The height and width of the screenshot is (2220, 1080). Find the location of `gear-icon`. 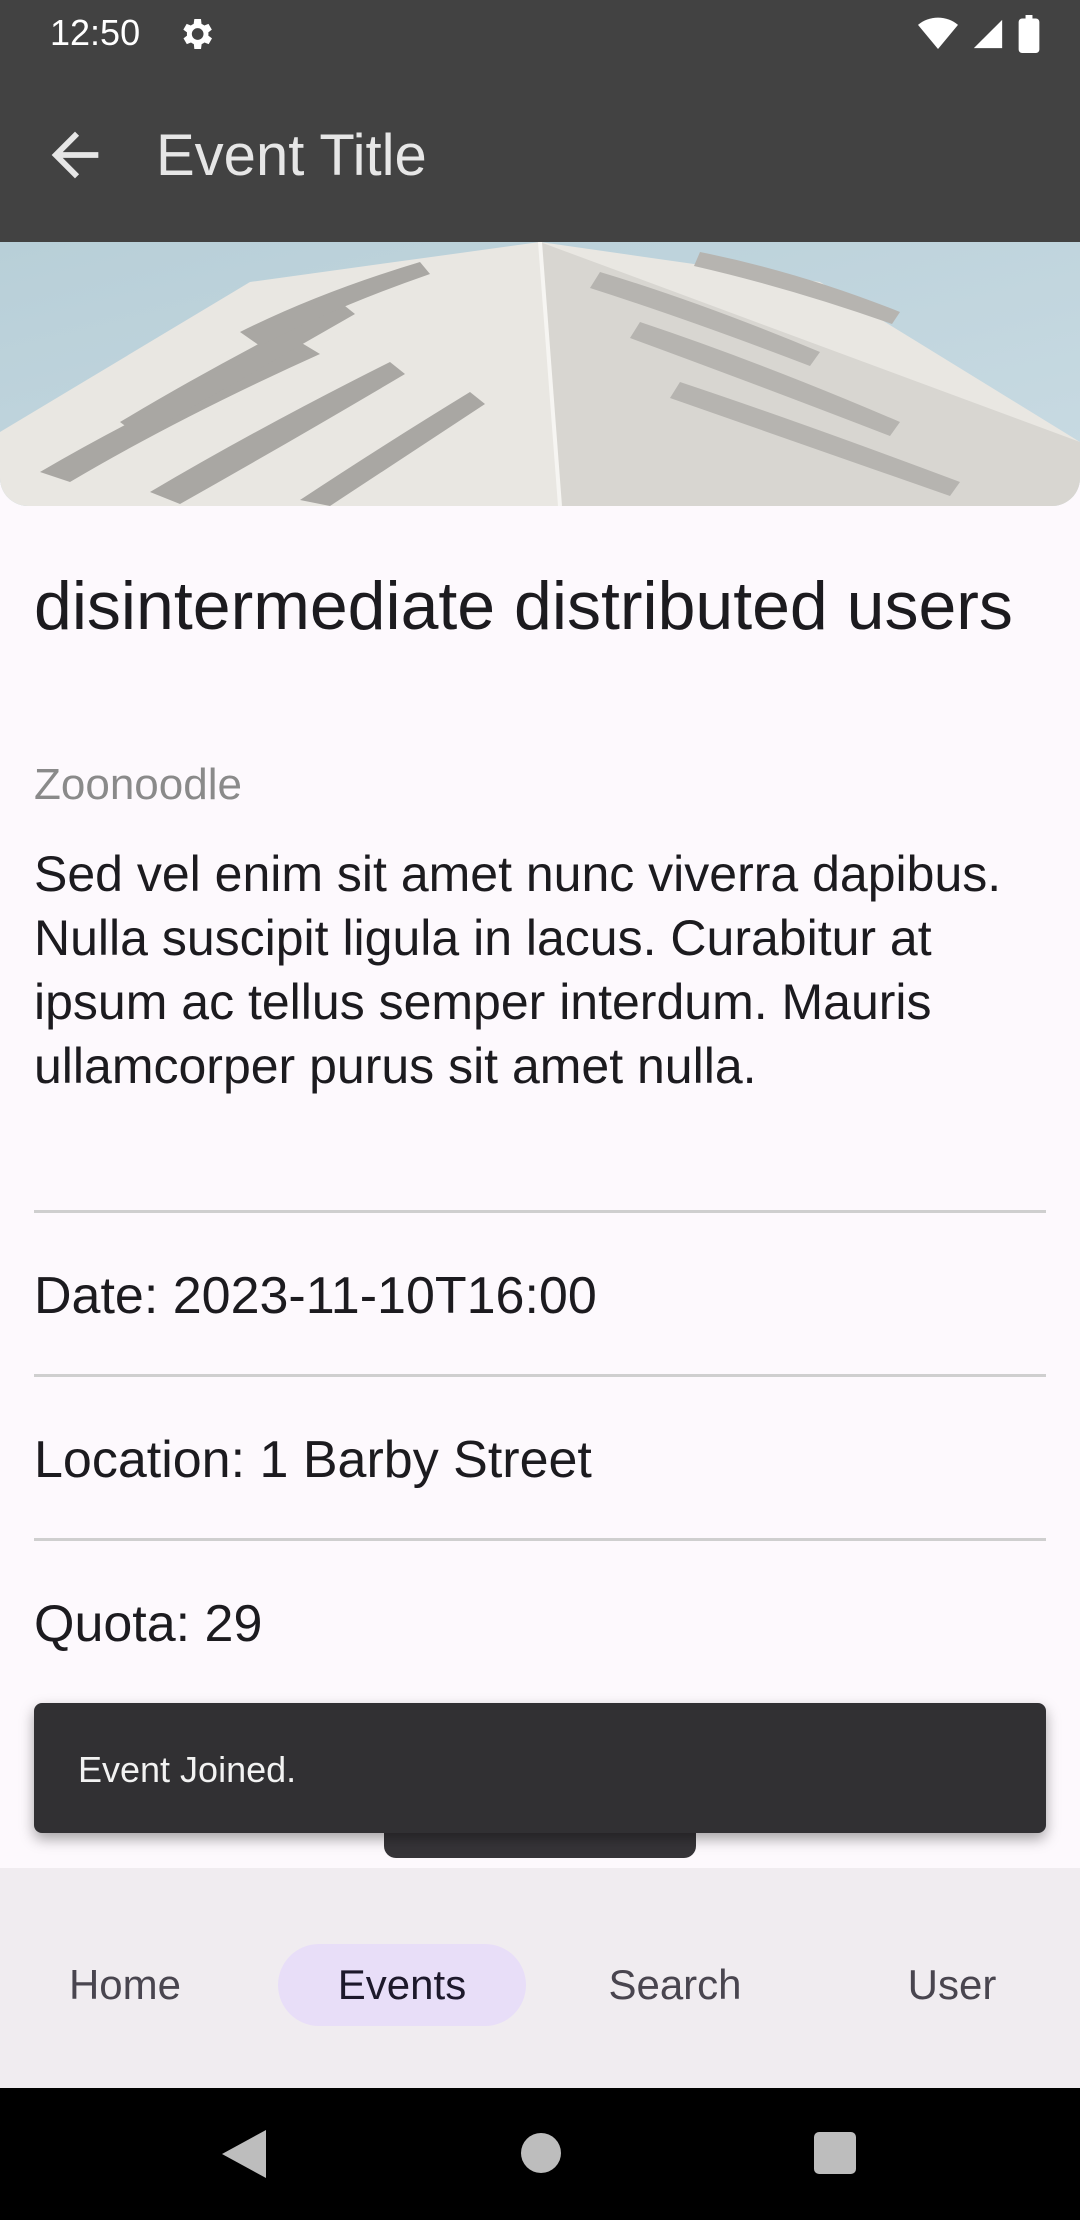

gear-icon is located at coordinates (196, 34).